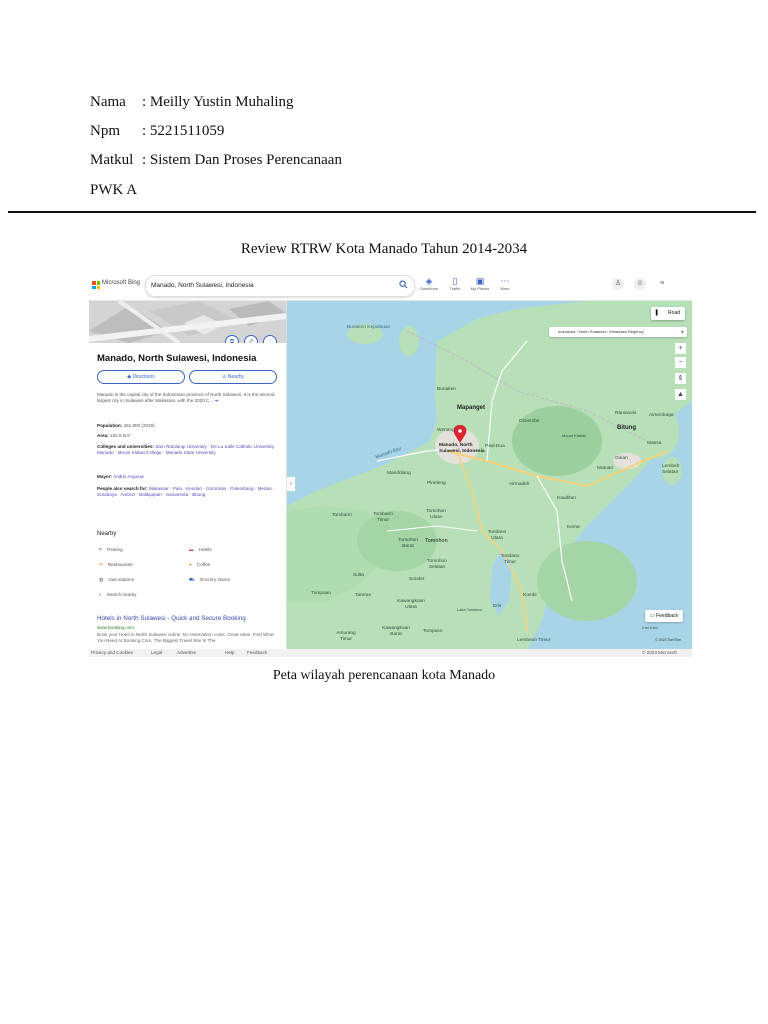  Describe the element at coordinates (411, 604) in the screenshot. I see `label-kawangkoan-utara: Kawangkoan Utara` at that location.